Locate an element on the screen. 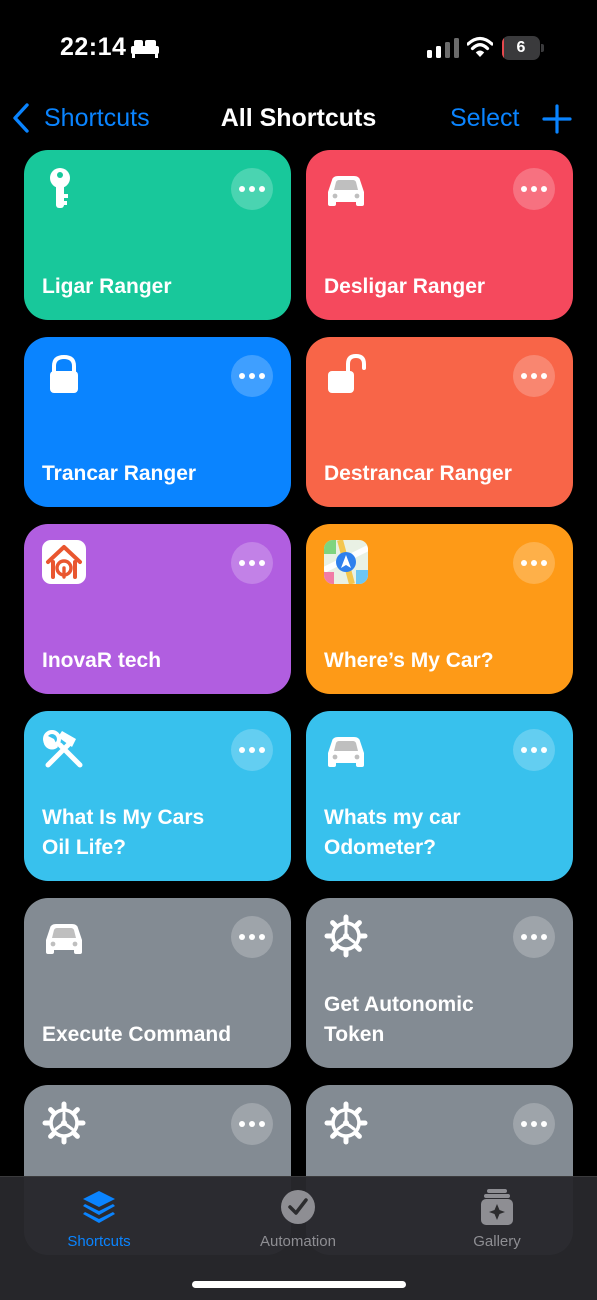  battery-icon: 6 is located at coordinates (523, 48).